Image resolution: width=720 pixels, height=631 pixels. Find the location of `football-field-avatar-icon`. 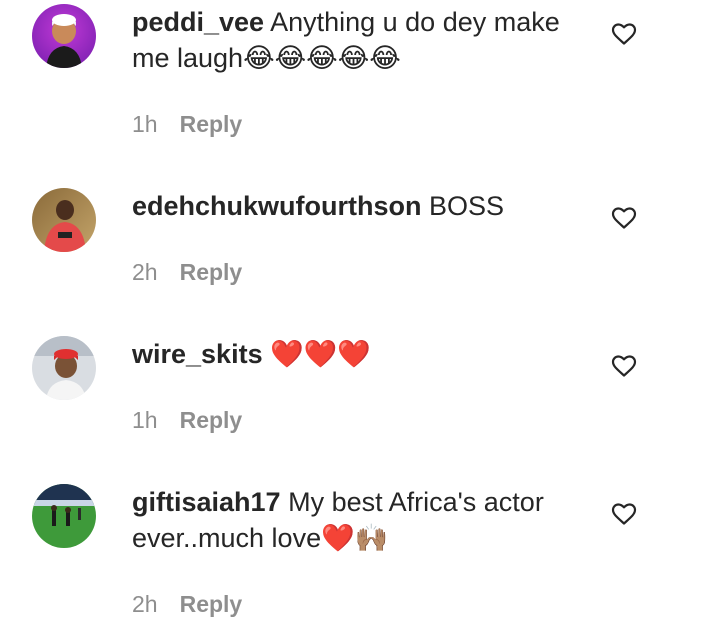

football-field-avatar-icon is located at coordinates (64, 516).